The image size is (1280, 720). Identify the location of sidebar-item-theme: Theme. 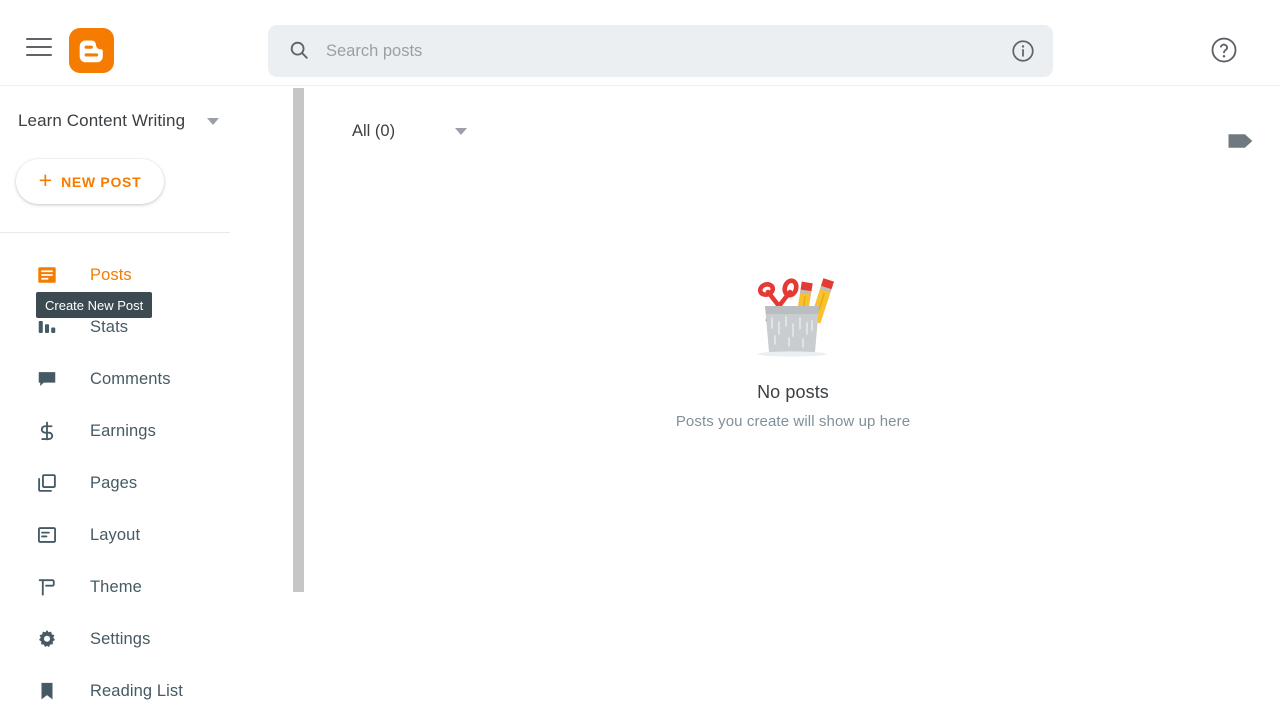
(146, 587).